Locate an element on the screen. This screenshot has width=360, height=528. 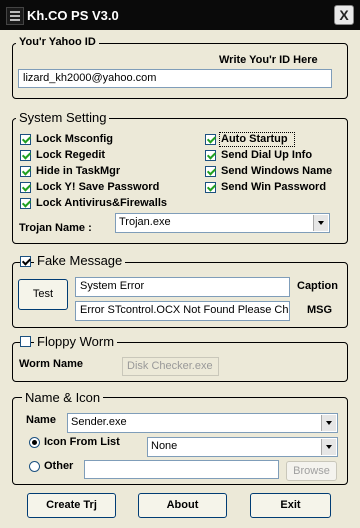
checkbox-lock-antivirus-firewalls is located at coordinates (25, 203).